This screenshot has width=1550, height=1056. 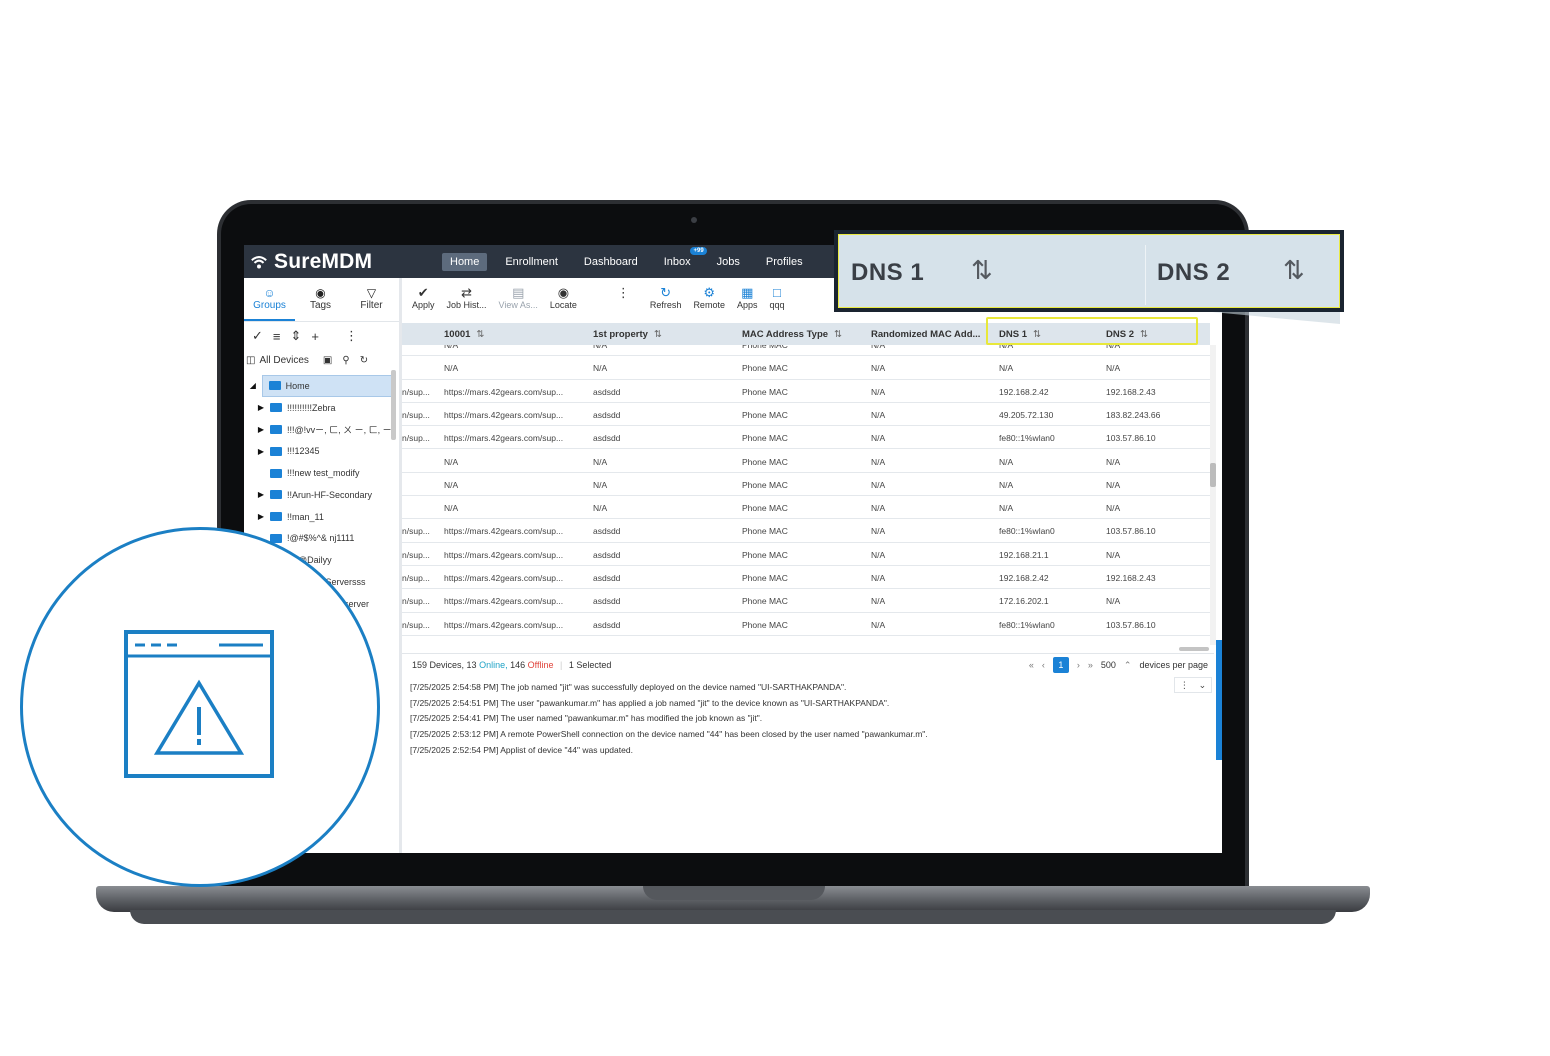 What do you see at coordinates (311, 262) in the screenshot?
I see `app-logo: SureMDM` at bounding box center [311, 262].